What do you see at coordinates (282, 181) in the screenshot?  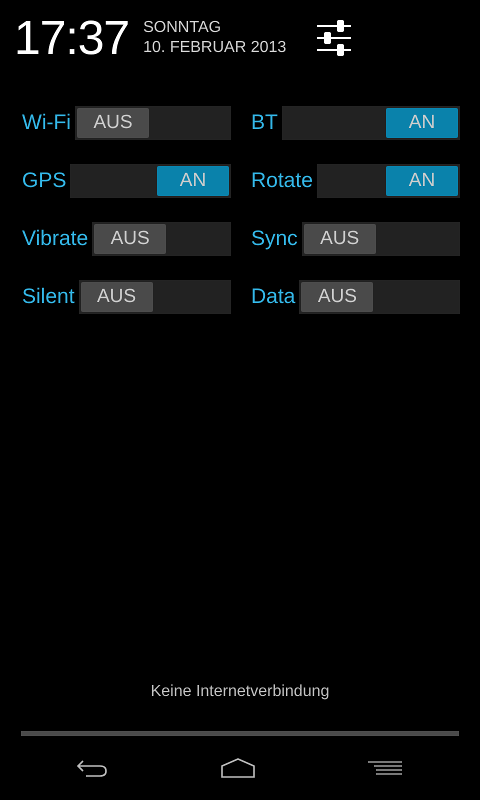 I see `setting-label: Rotate` at bounding box center [282, 181].